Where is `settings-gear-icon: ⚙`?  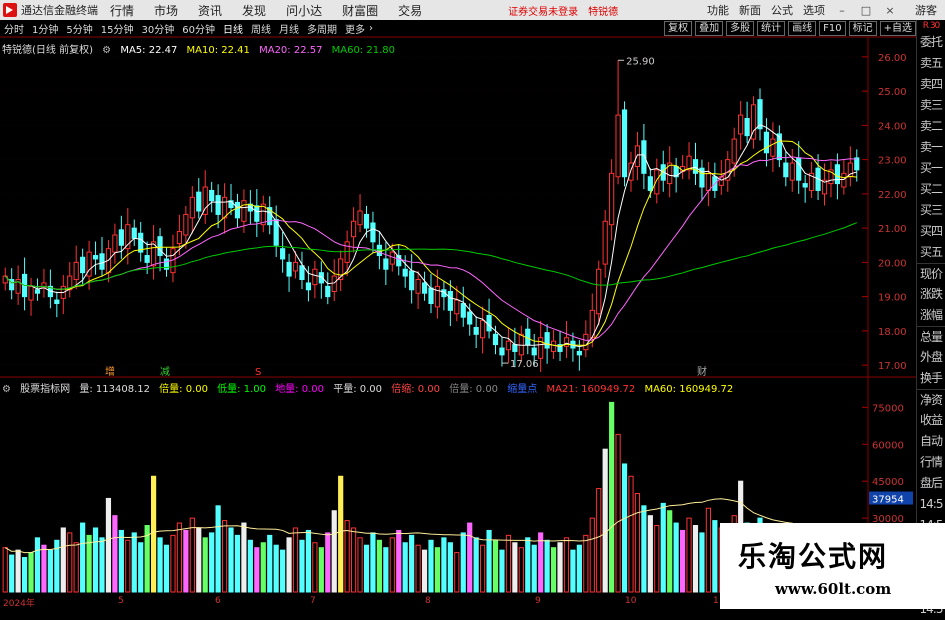 settings-gear-icon: ⚙ is located at coordinates (106, 50).